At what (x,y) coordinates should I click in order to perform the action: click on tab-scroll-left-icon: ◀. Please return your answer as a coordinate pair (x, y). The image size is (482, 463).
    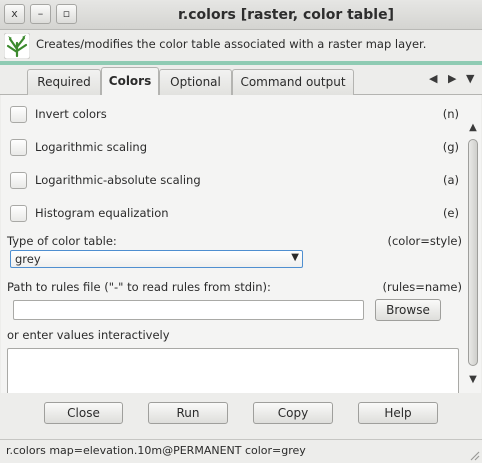
    Looking at the image, I should click on (433, 78).